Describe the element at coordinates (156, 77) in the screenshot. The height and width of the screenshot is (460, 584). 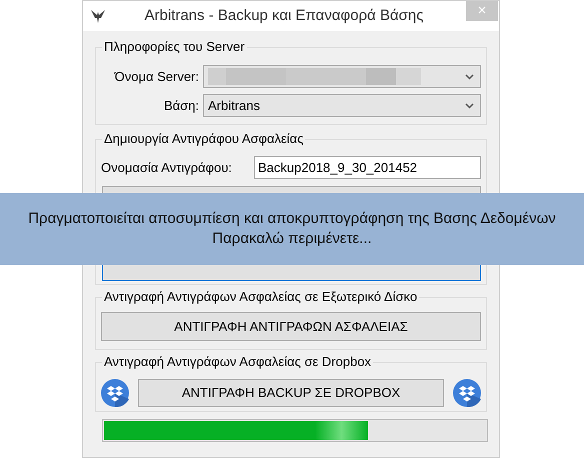
I see `field-label: Όνομα Server:` at that location.